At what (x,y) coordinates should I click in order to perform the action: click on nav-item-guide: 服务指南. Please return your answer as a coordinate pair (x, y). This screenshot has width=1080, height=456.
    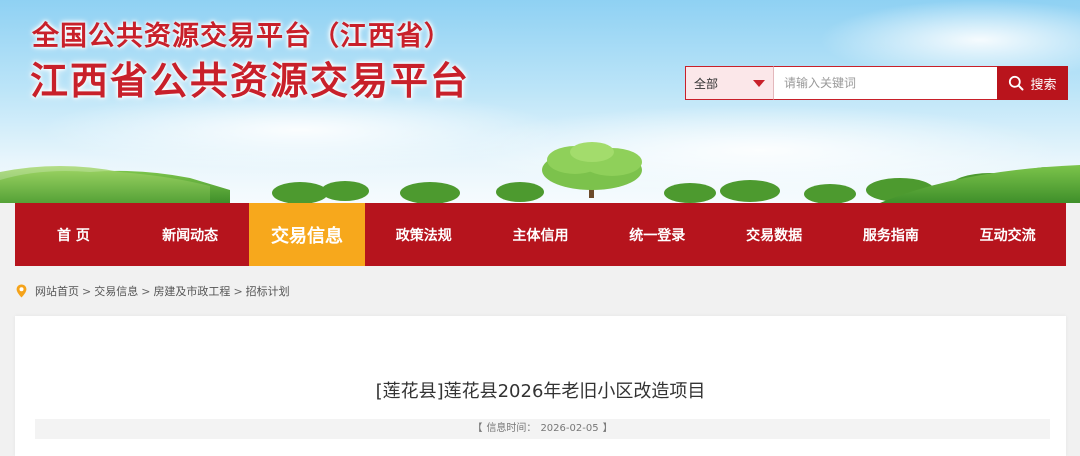
    Looking at the image, I should click on (890, 234).